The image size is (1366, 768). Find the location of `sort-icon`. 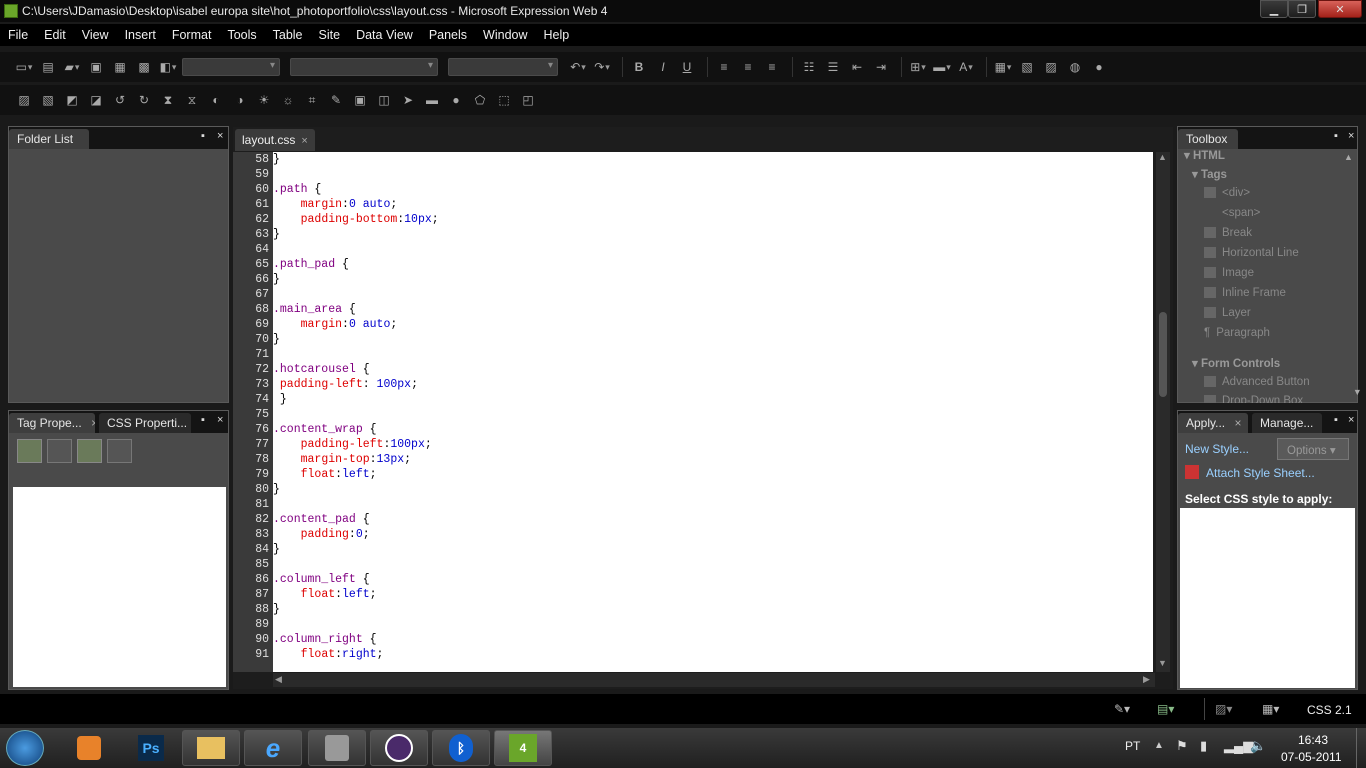

sort-icon is located at coordinates (59, 451).